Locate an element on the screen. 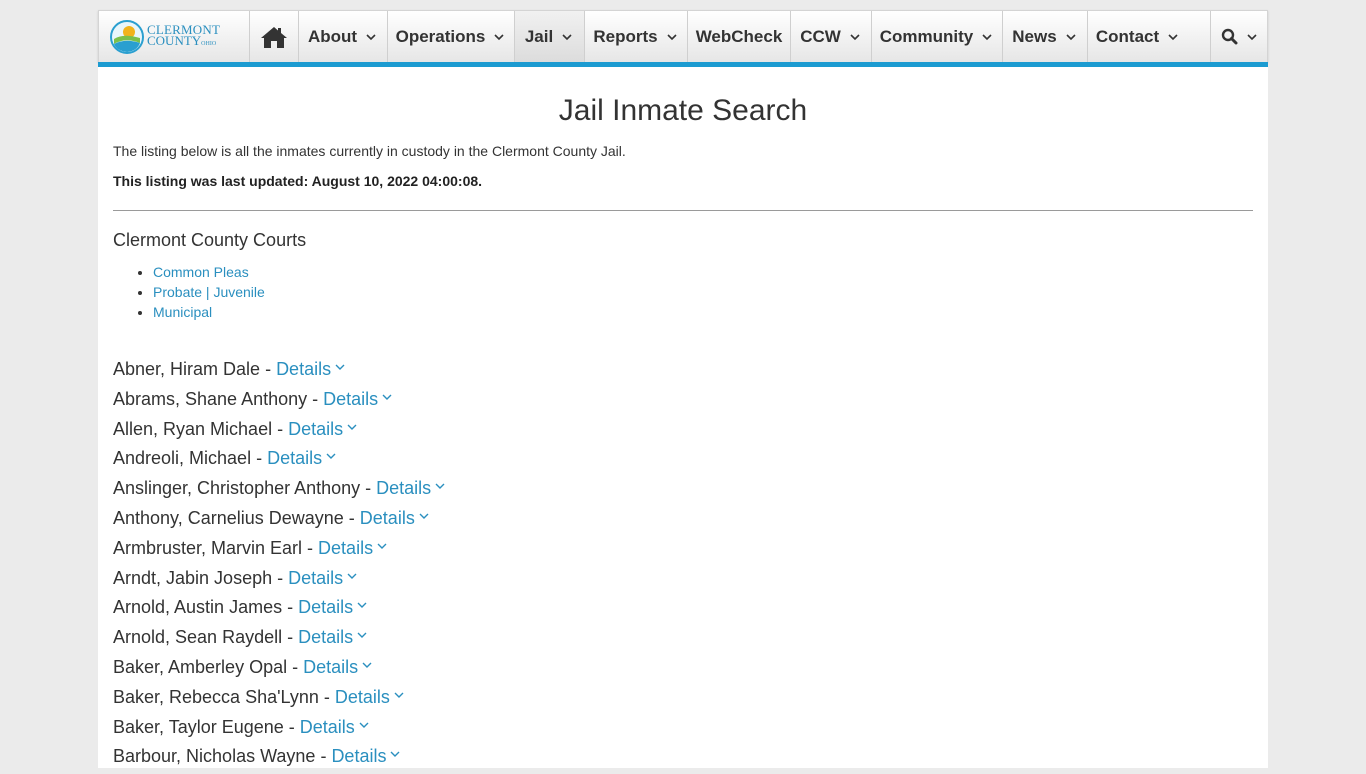 The image size is (1366, 774). nav-contact: Contact is located at coordinates (1137, 36).